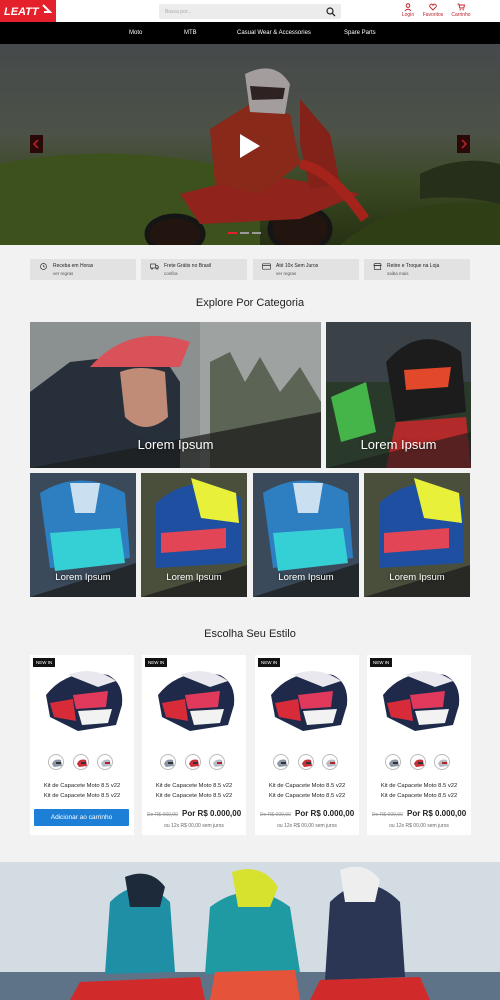  I want to click on cart-icon, so click(461, 7).